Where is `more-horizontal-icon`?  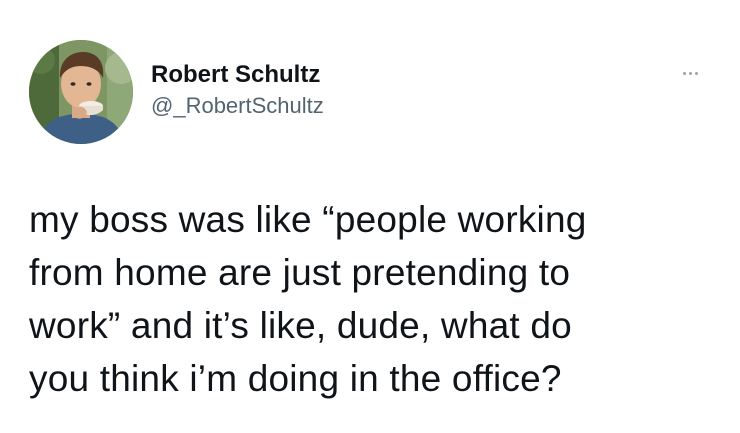
more-horizontal-icon is located at coordinates (684, 73).